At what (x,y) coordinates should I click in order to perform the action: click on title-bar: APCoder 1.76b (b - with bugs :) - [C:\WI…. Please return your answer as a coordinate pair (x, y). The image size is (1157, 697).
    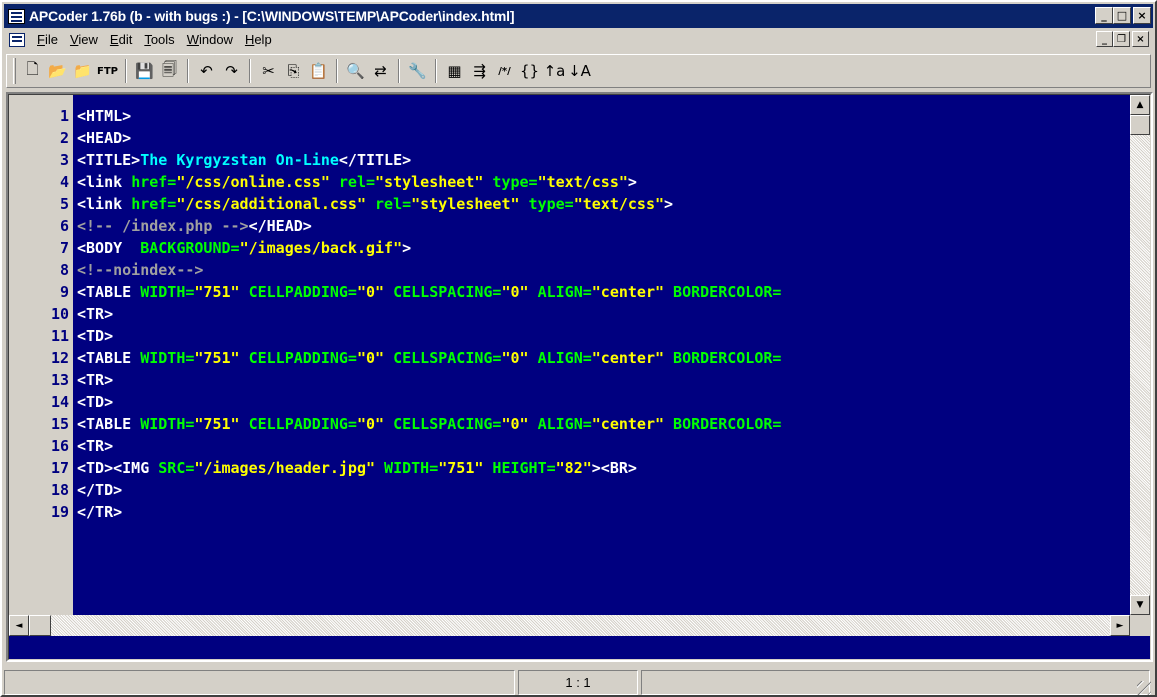
    Looking at the image, I should click on (578, 16).